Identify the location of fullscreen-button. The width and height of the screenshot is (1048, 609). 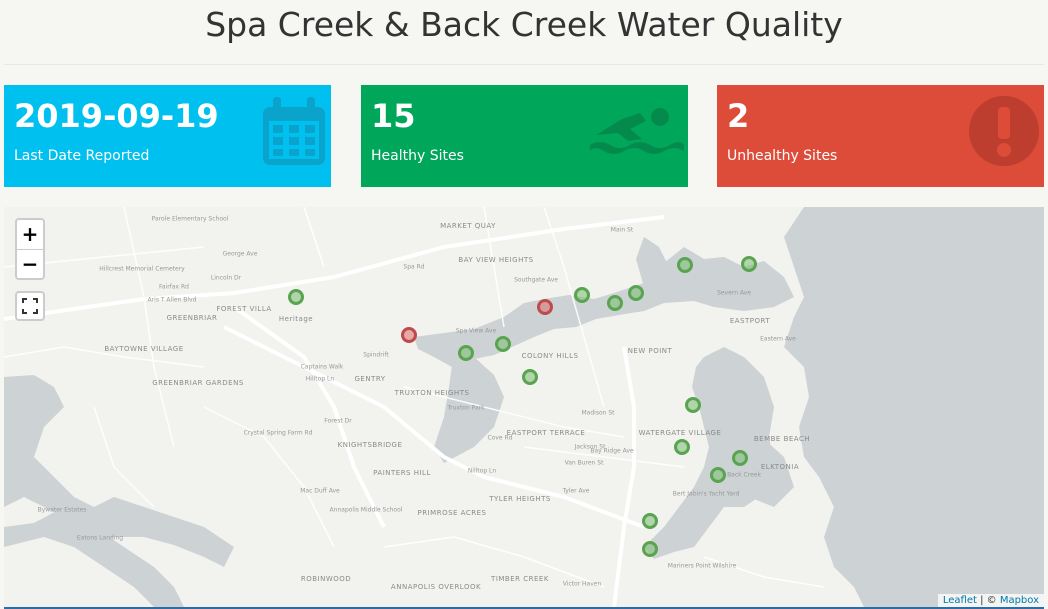
(30, 306).